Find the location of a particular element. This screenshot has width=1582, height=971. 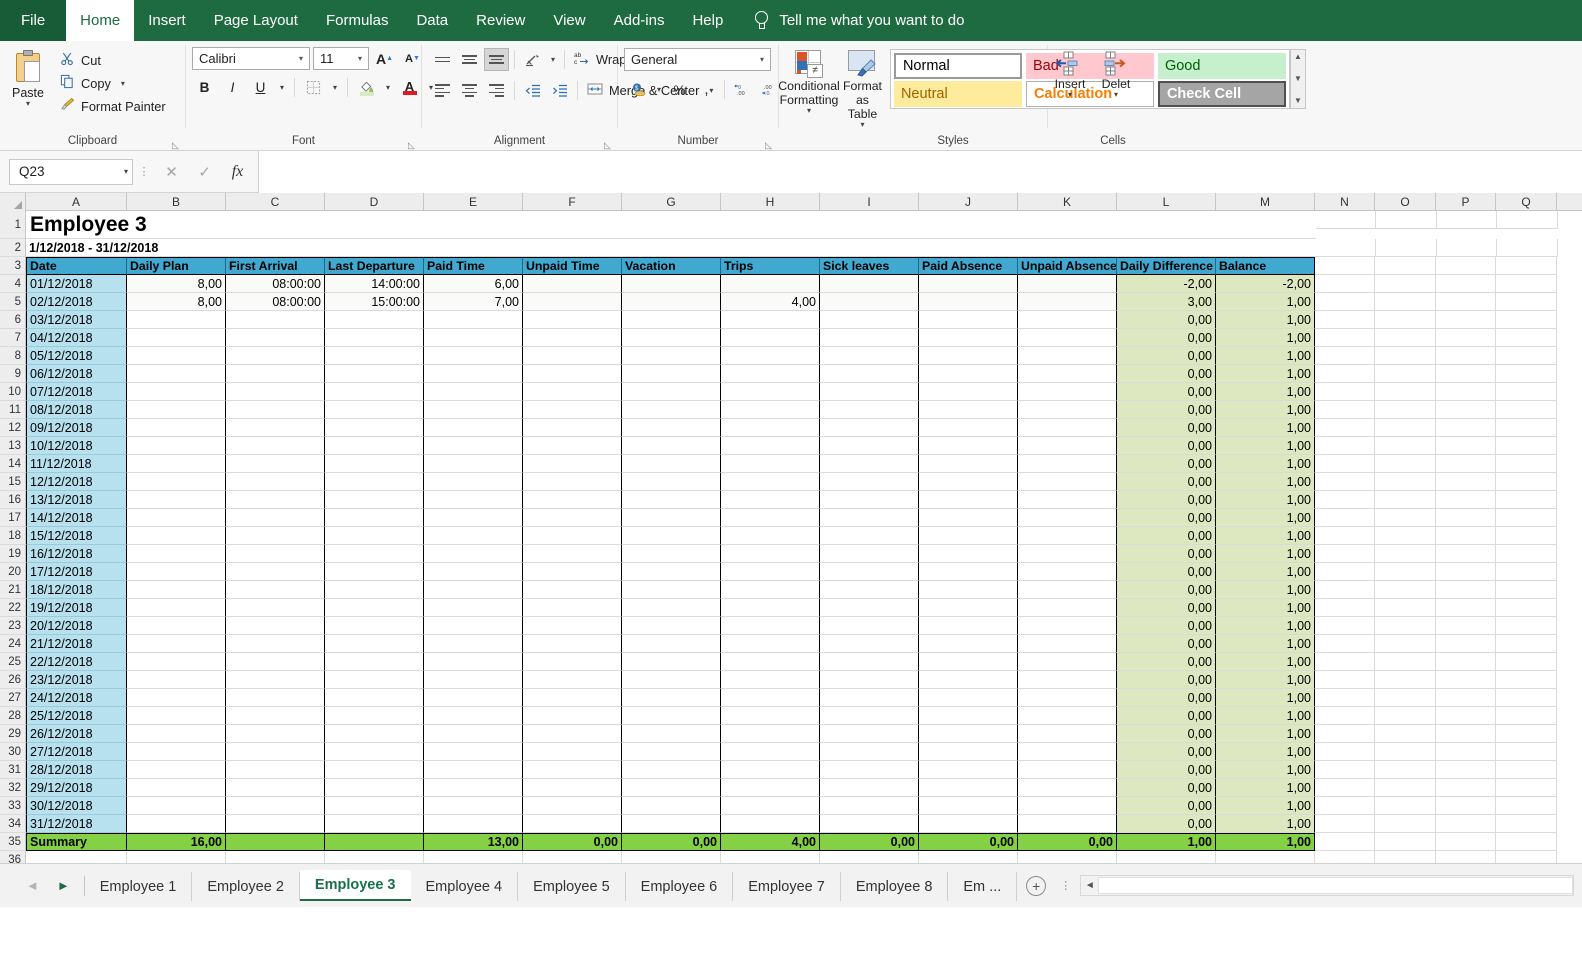

cell-plan: 8,00 is located at coordinates (176, 284).